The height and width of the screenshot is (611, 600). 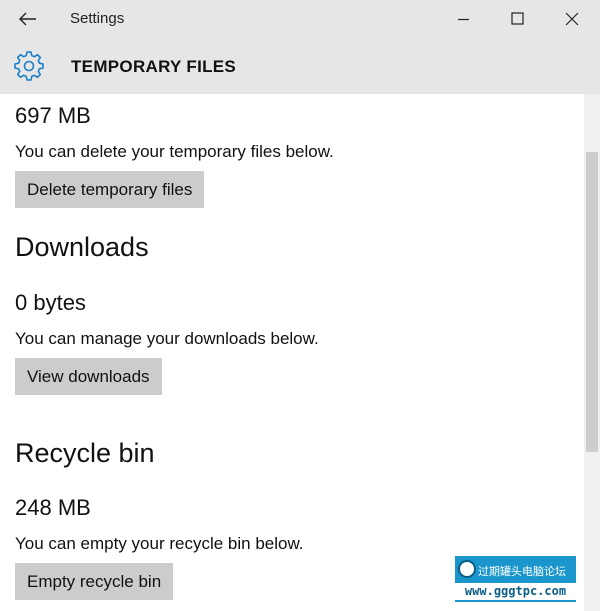 I want to click on title-bar: Settings, so click(x=300, y=19).